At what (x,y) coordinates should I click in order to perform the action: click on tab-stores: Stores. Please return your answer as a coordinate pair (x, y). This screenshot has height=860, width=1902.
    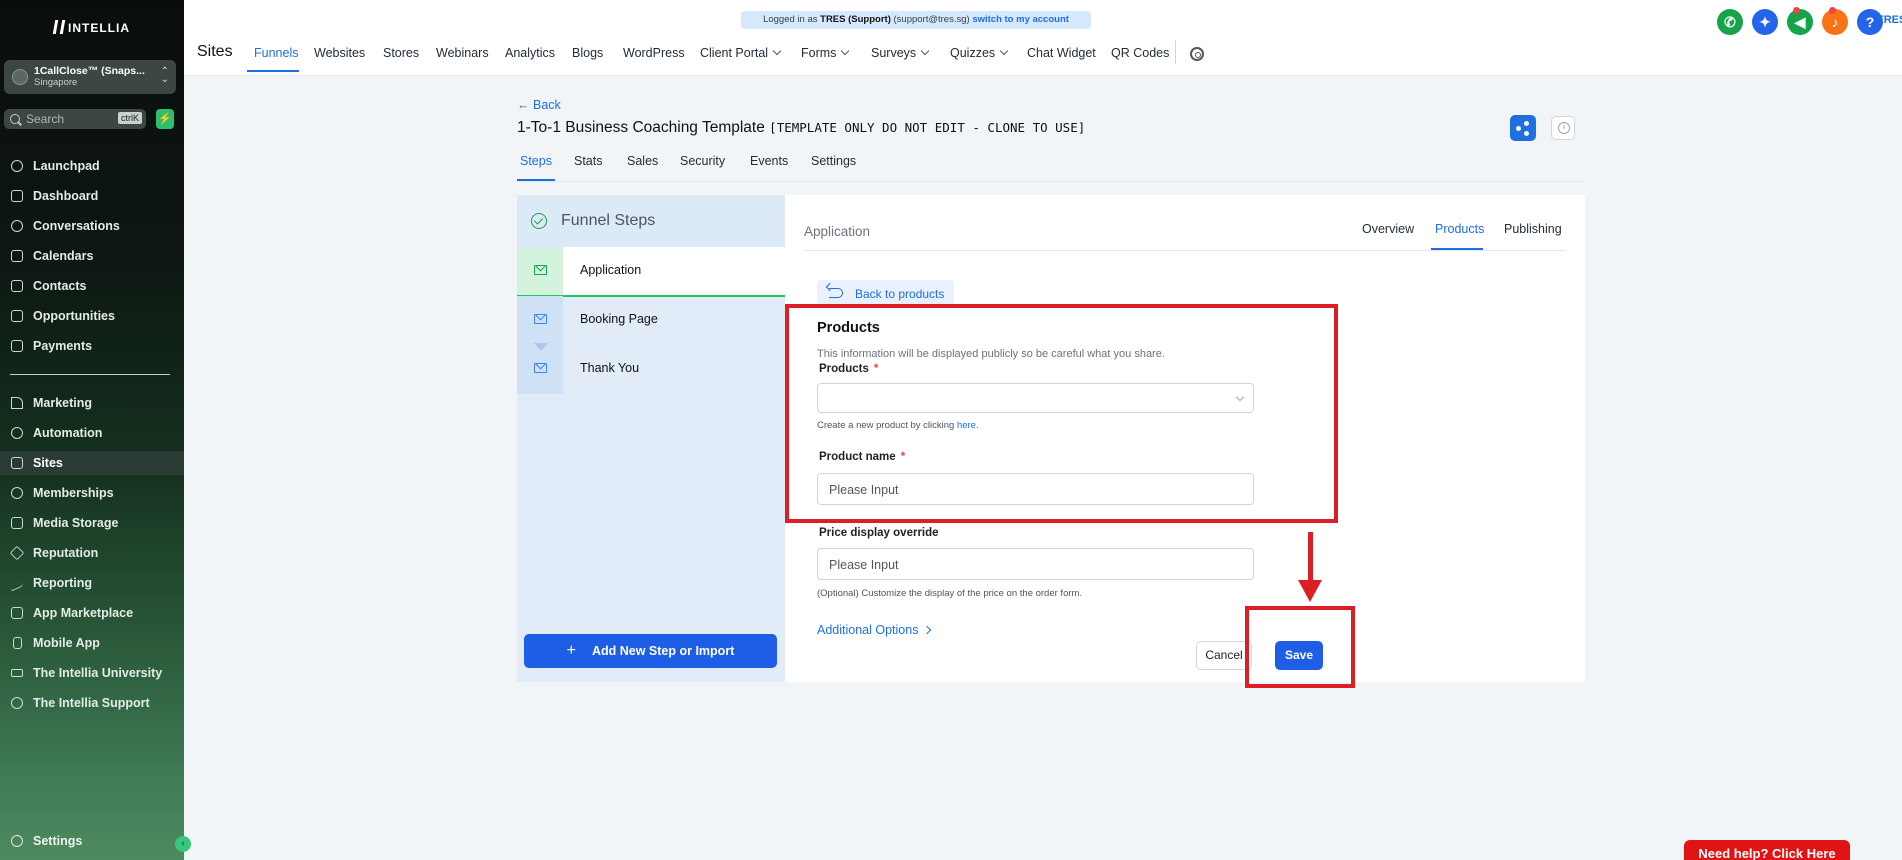
    Looking at the image, I should click on (401, 53).